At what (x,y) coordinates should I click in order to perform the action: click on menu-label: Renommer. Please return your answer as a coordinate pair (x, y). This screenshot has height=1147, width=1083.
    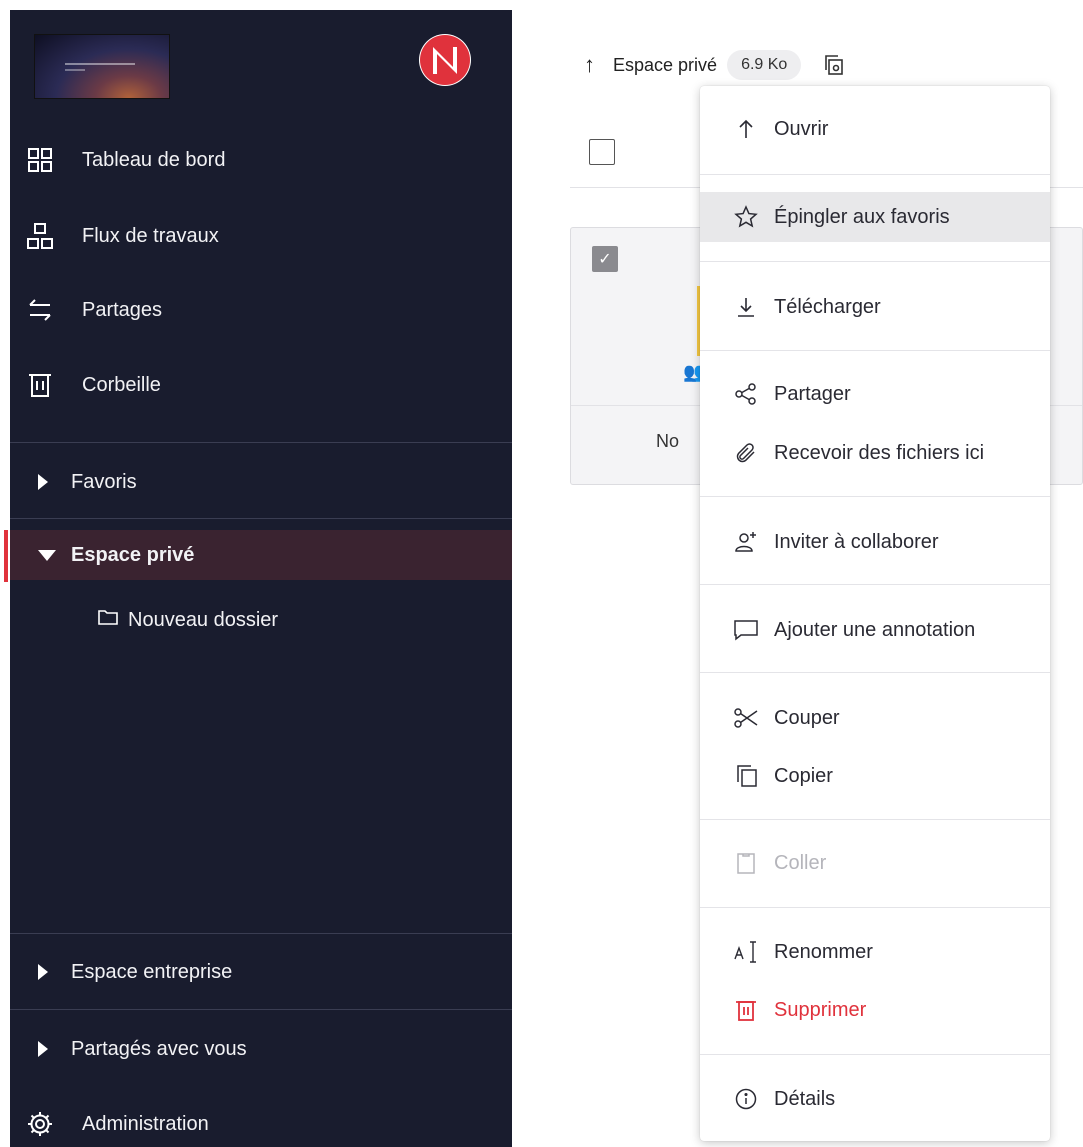
    Looking at the image, I should click on (823, 951).